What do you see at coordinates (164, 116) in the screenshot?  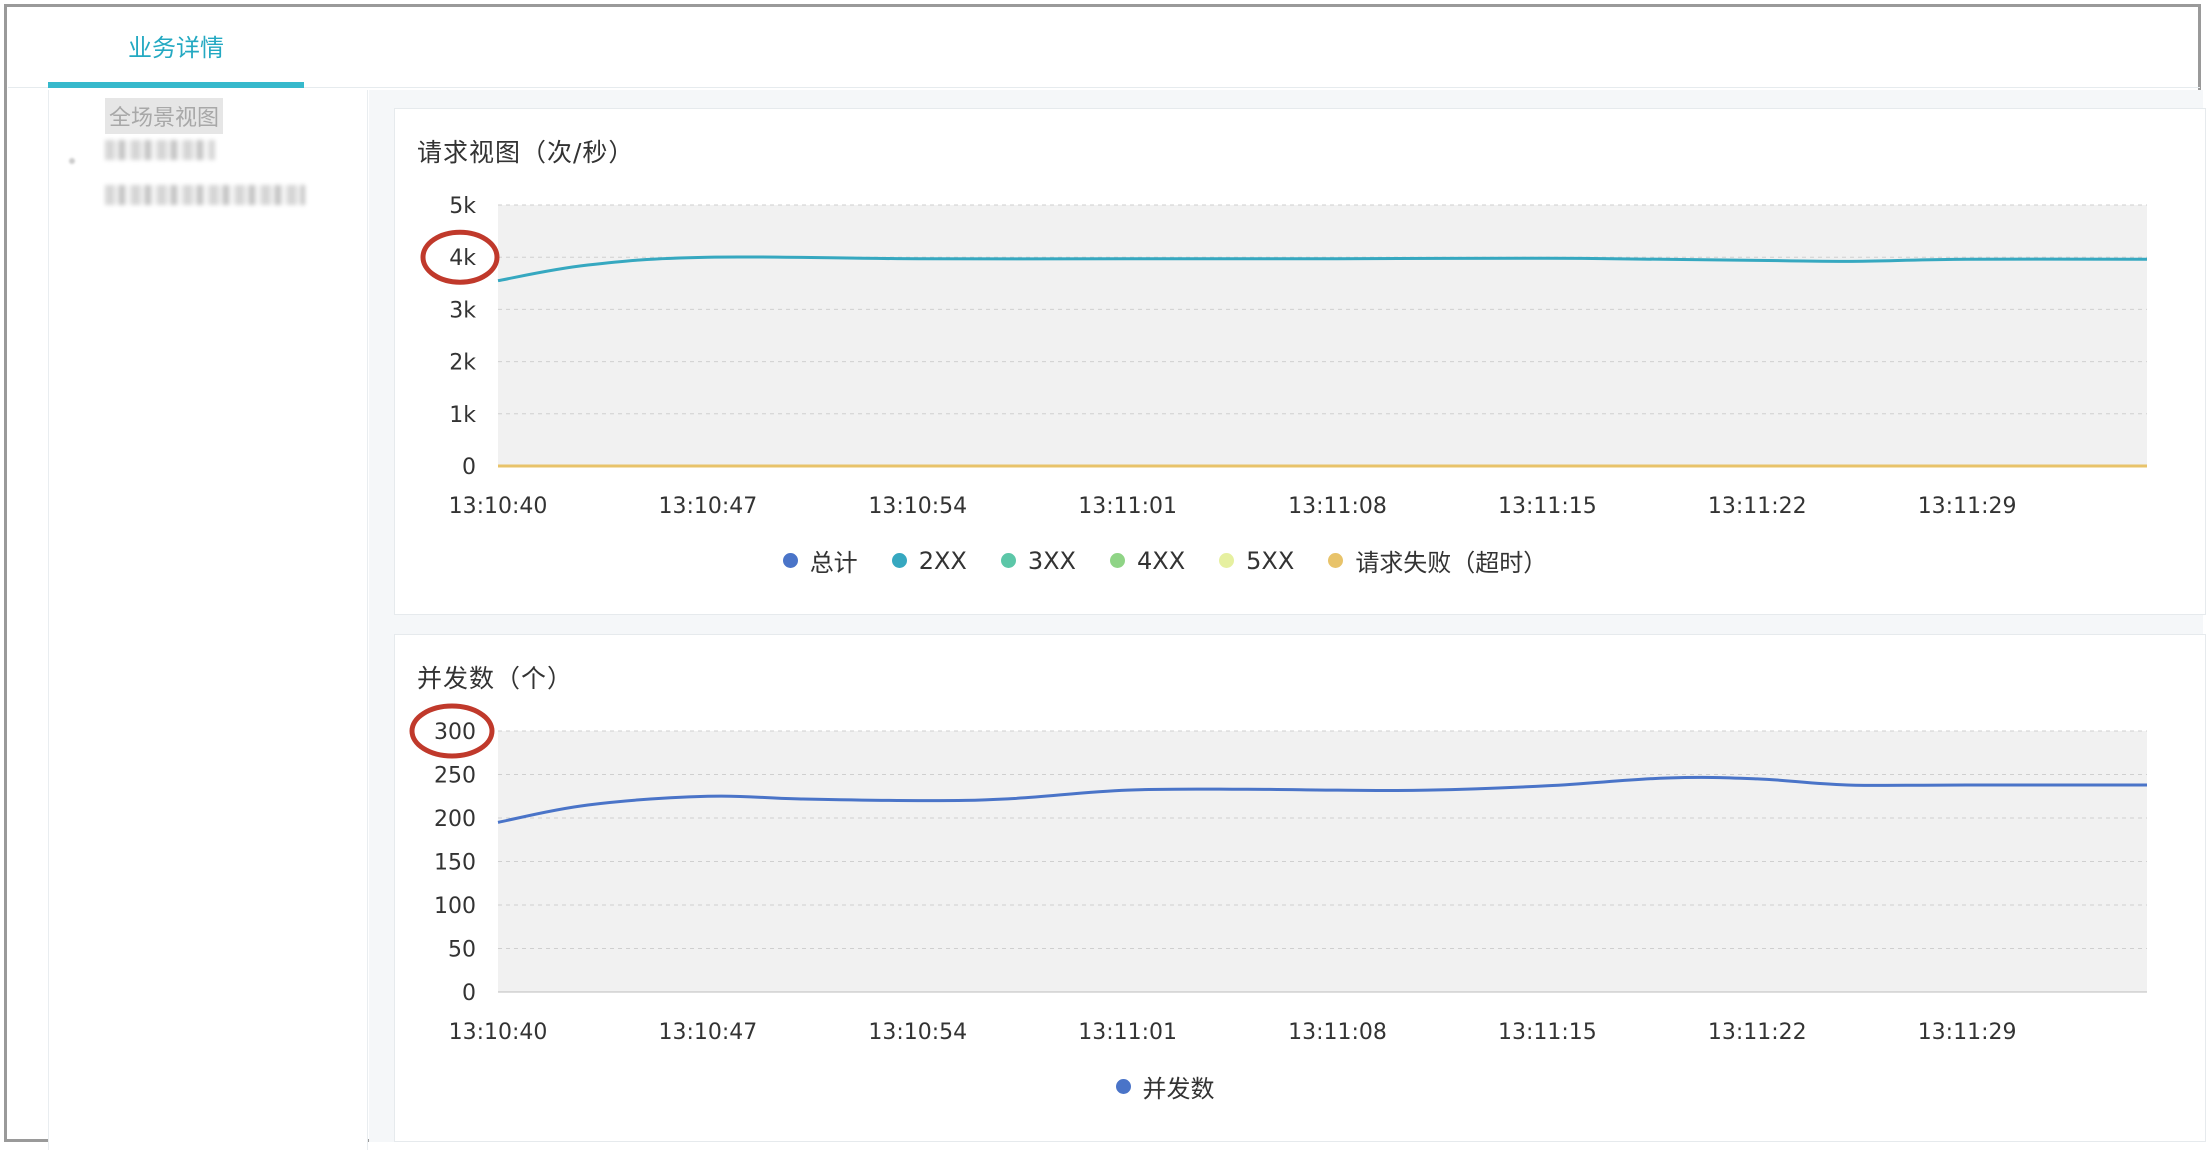 I see `sidebar-item-full-scene-view: 全场景视图` at bounding box center [164, 116].